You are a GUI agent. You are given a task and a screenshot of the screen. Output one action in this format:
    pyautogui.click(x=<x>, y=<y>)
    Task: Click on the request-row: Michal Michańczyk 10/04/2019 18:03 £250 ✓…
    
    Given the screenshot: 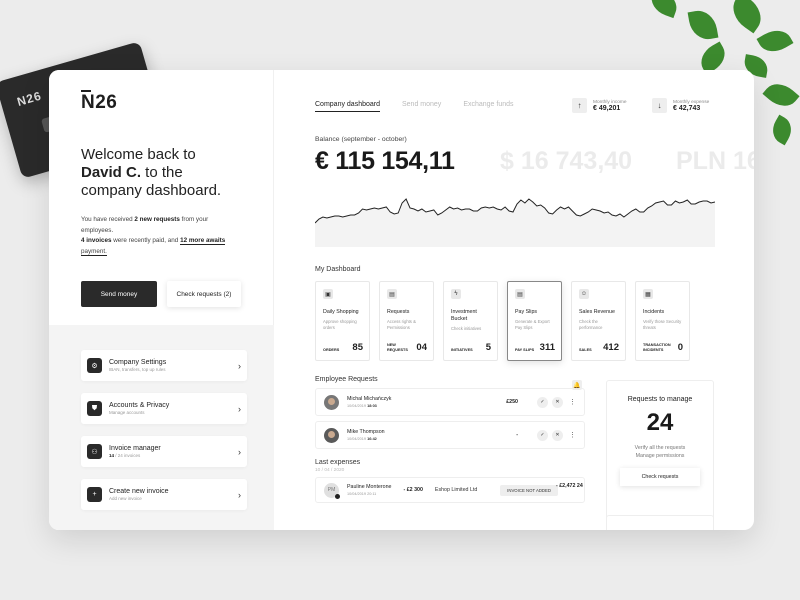 What is the action you would take?
    pyautogui.click(x=450, y=402)
    